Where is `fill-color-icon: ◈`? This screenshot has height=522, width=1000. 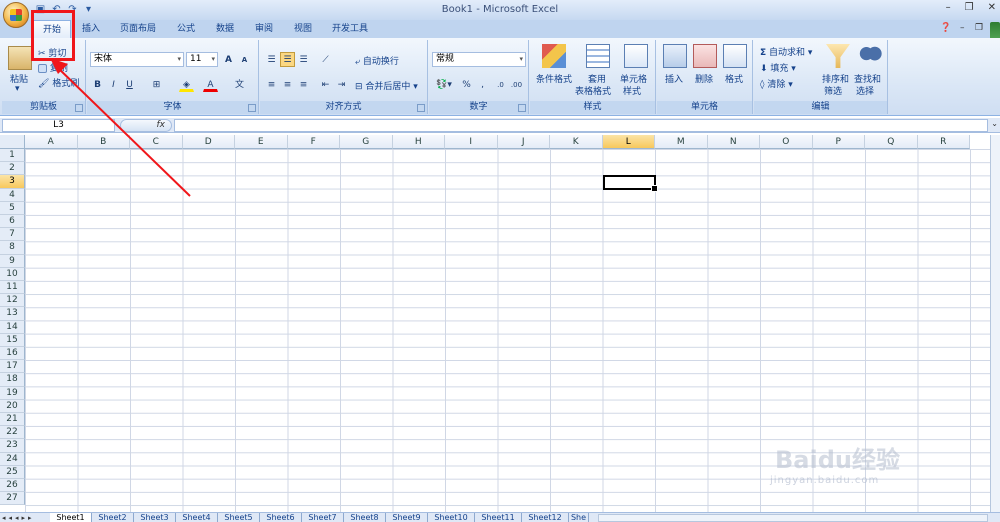
fill-color-icon: ◈ is located at coordinates (186, 84).